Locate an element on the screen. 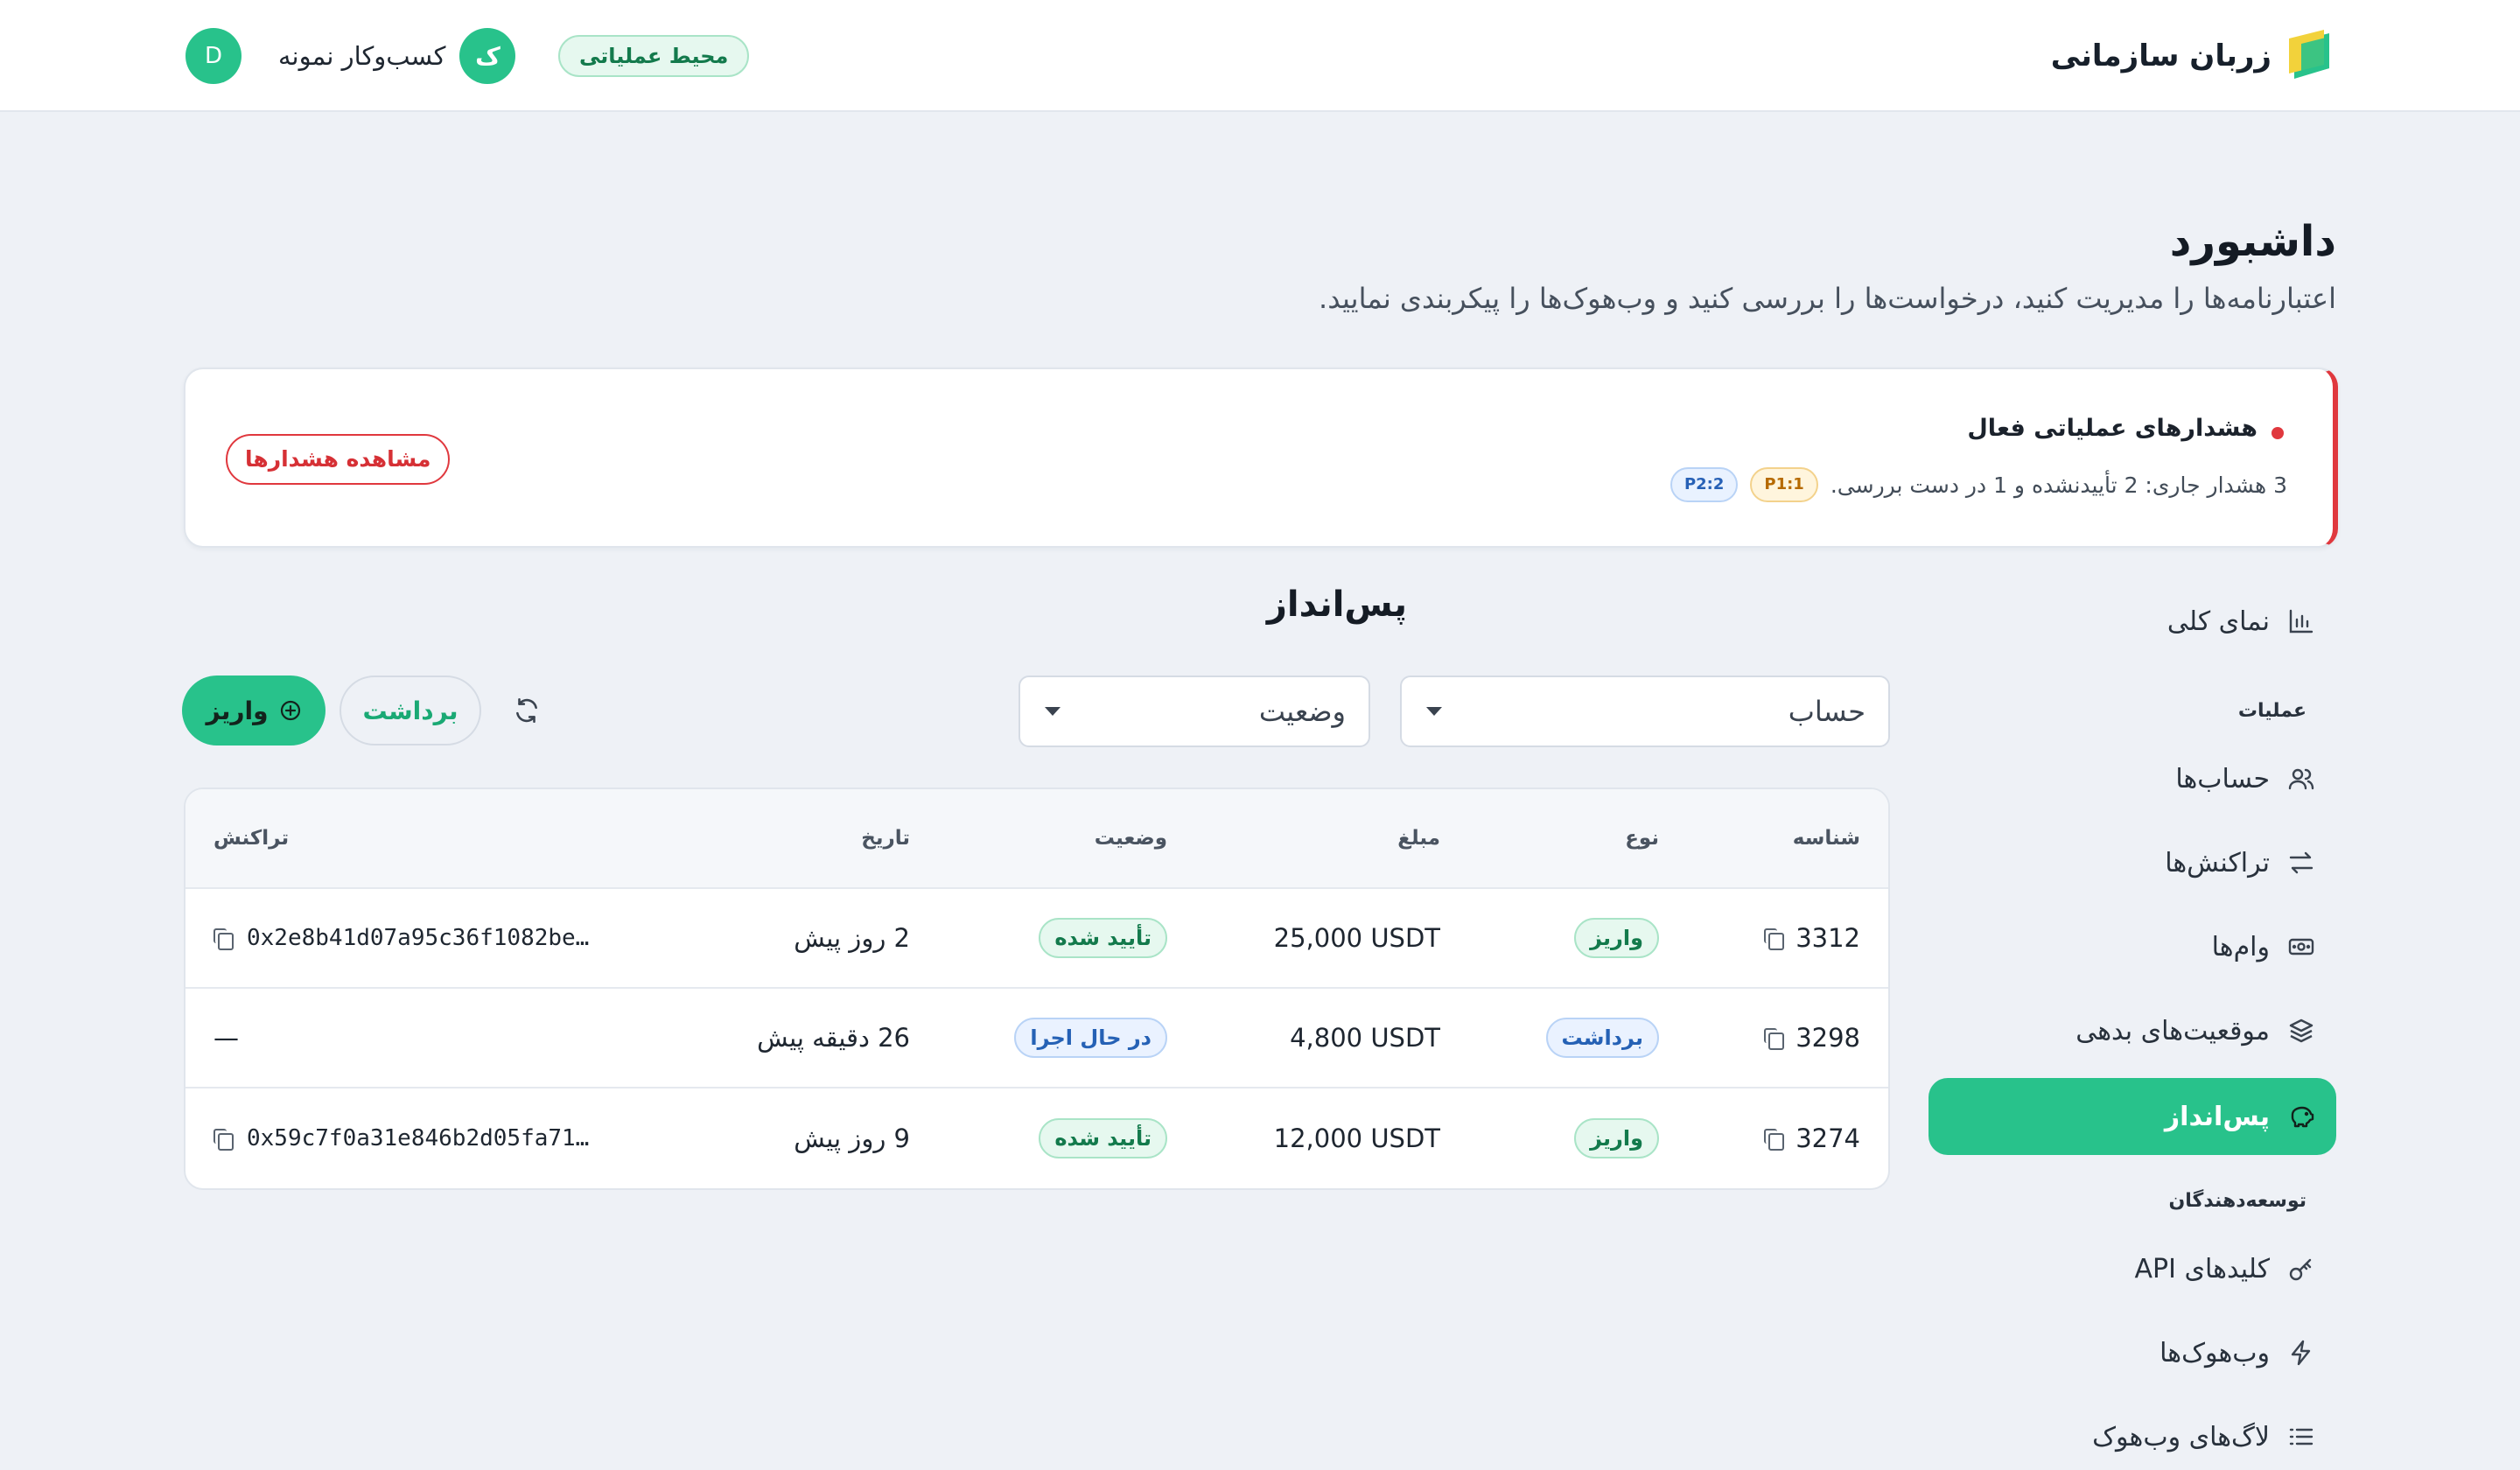 The image size is (2520, 1470). sidebar-item-label: موقعیت‌های بدهی is located at coordinates (2173, 1030).